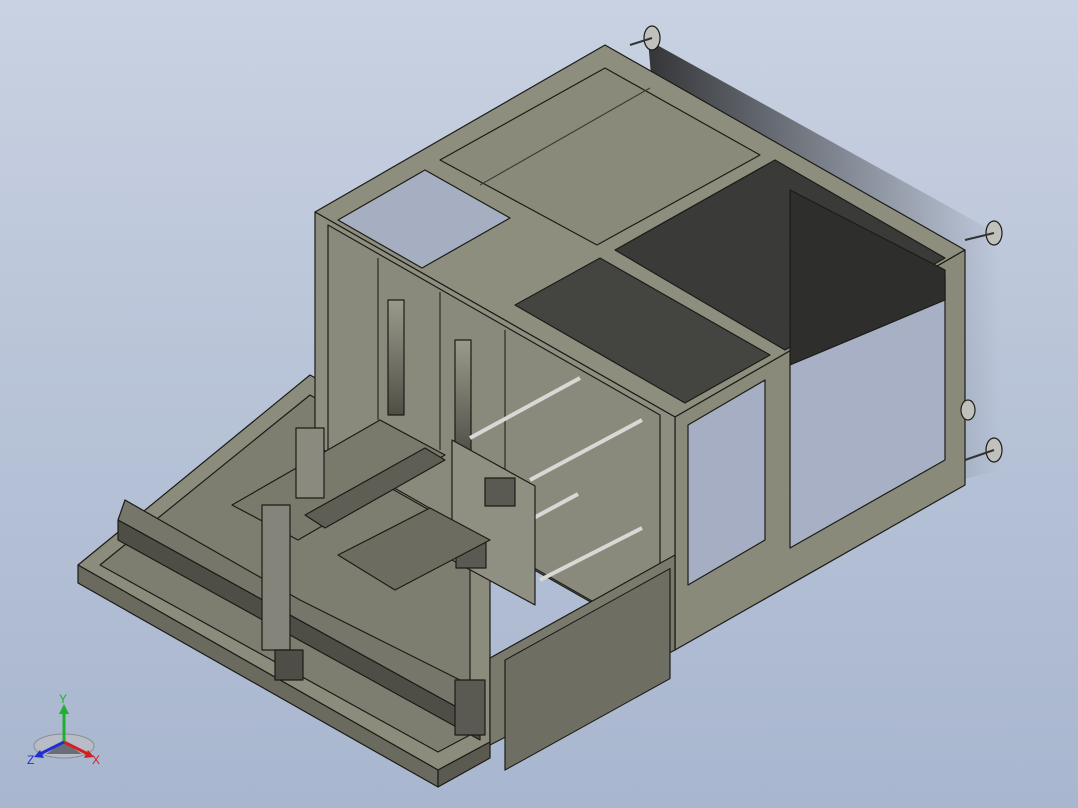 The image size is (1078, 808). Describe the element at coordinates (276, 577) in the screenshot. I see `z-column` at that location.